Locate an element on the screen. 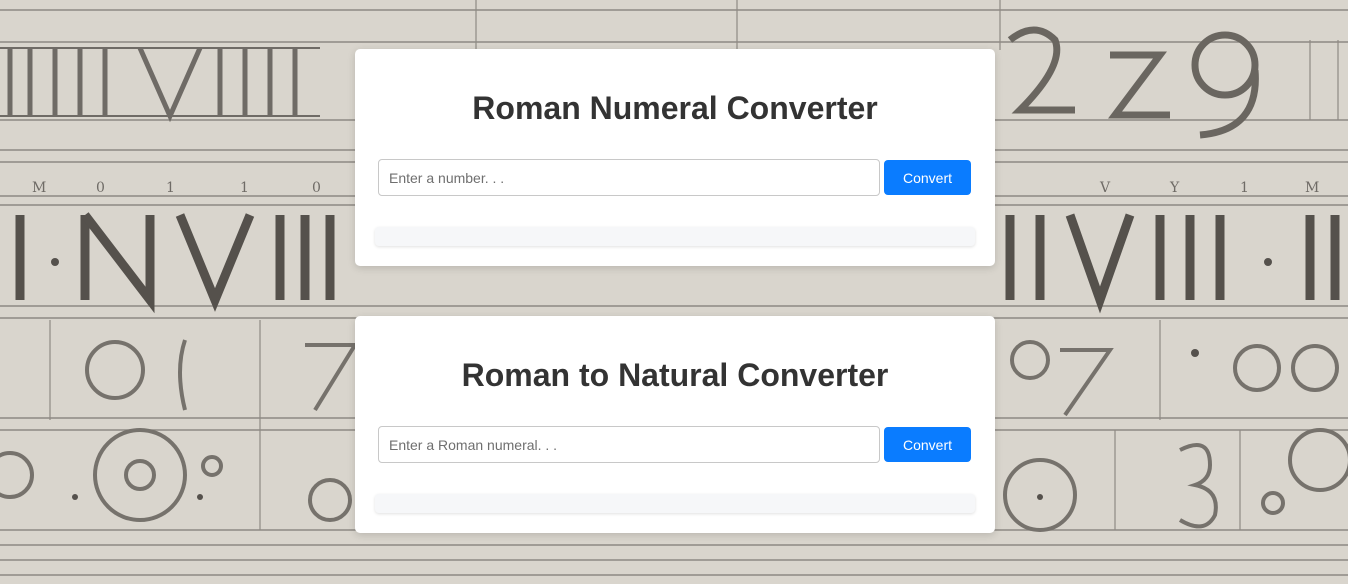 Image resolution: width=1348 pixels, height=584 pixels. number-input is located at coordinates (629, 177).